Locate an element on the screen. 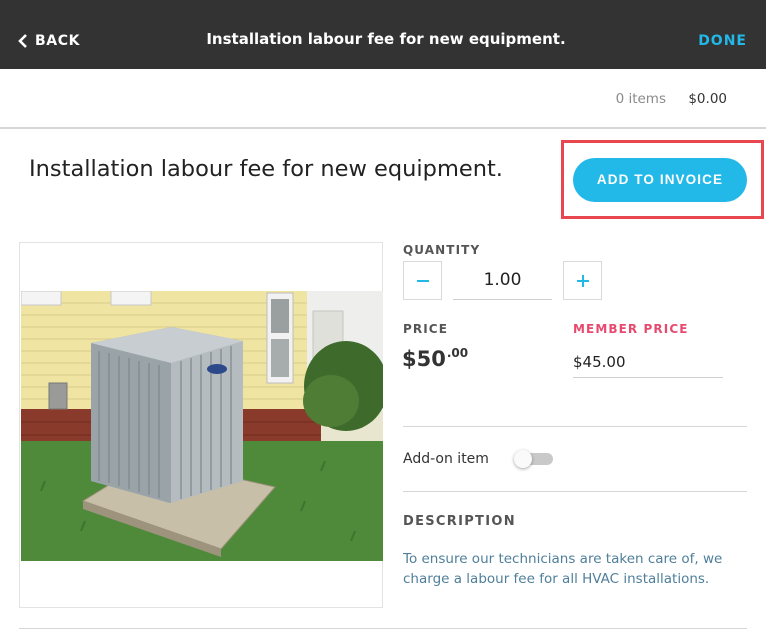  quantity-decrement-button is located at coordinates (422, 280).